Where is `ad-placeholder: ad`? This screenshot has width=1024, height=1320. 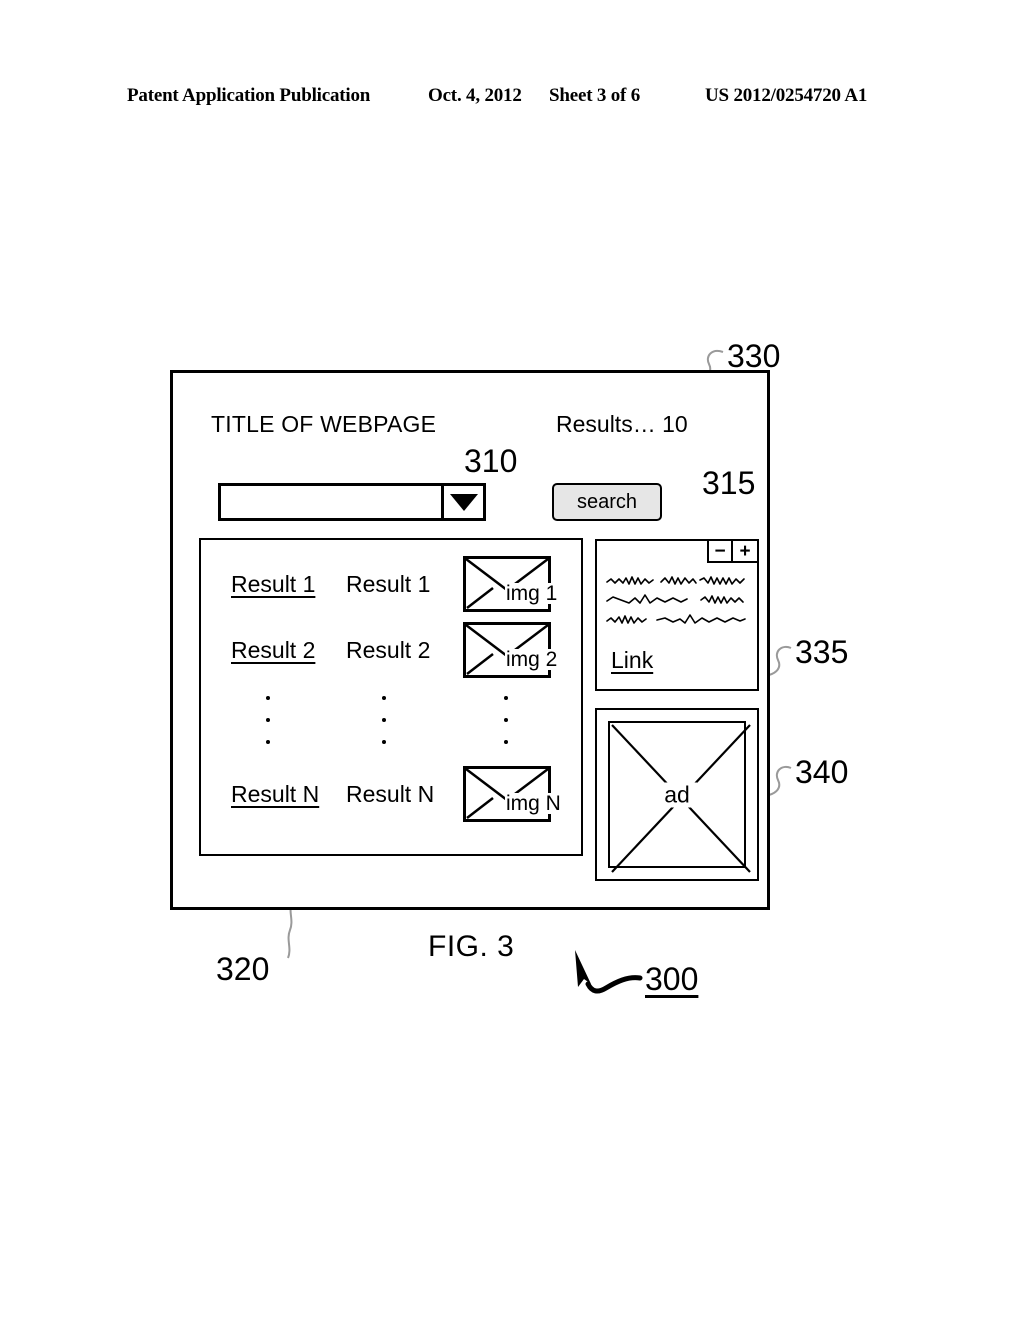 ad-placeholder: ad is located at coordinates (679, 797).